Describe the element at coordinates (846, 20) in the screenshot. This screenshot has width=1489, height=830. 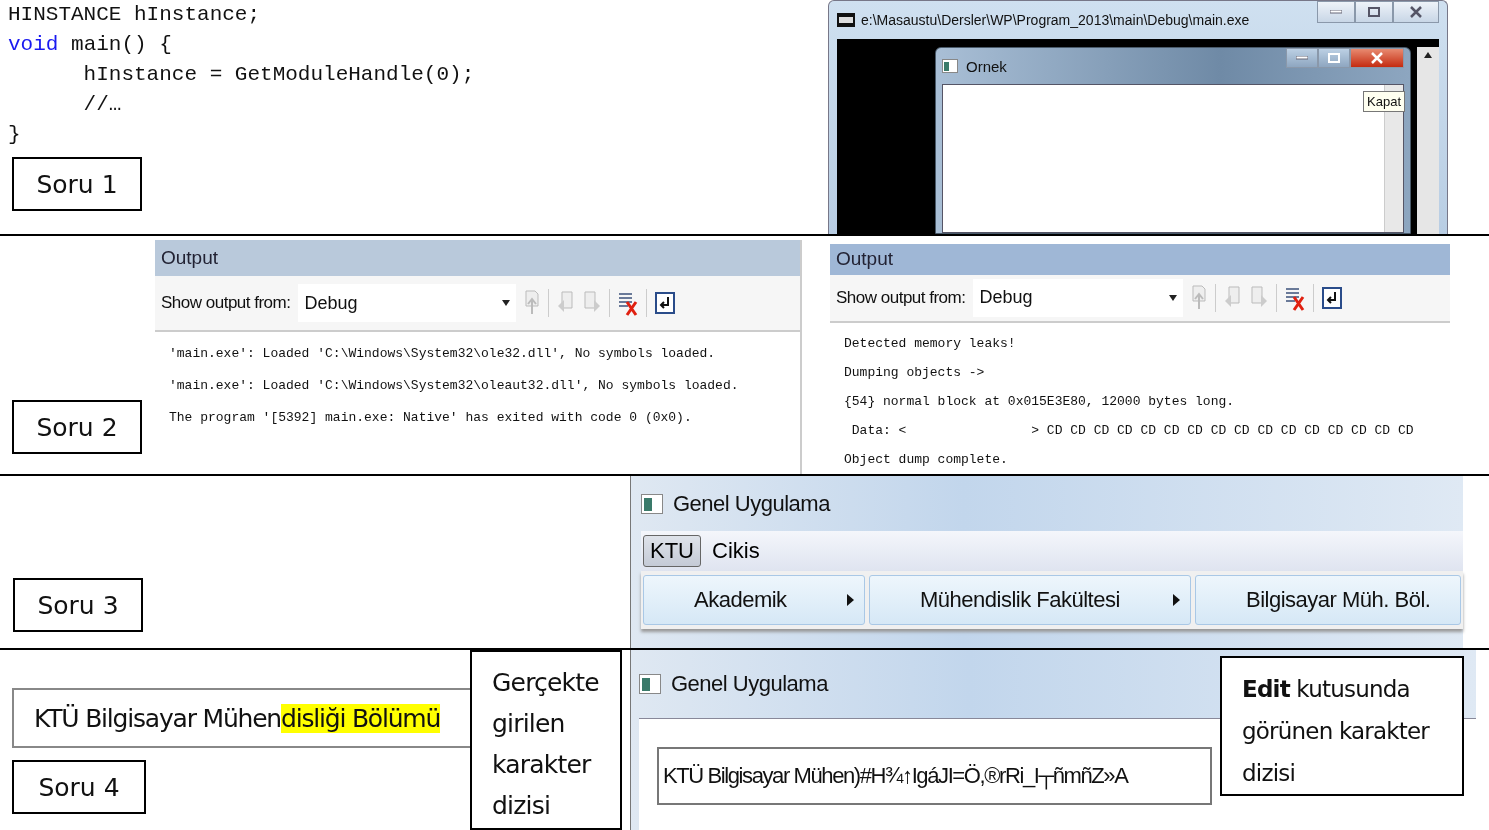
I see `console-icon` at that location.